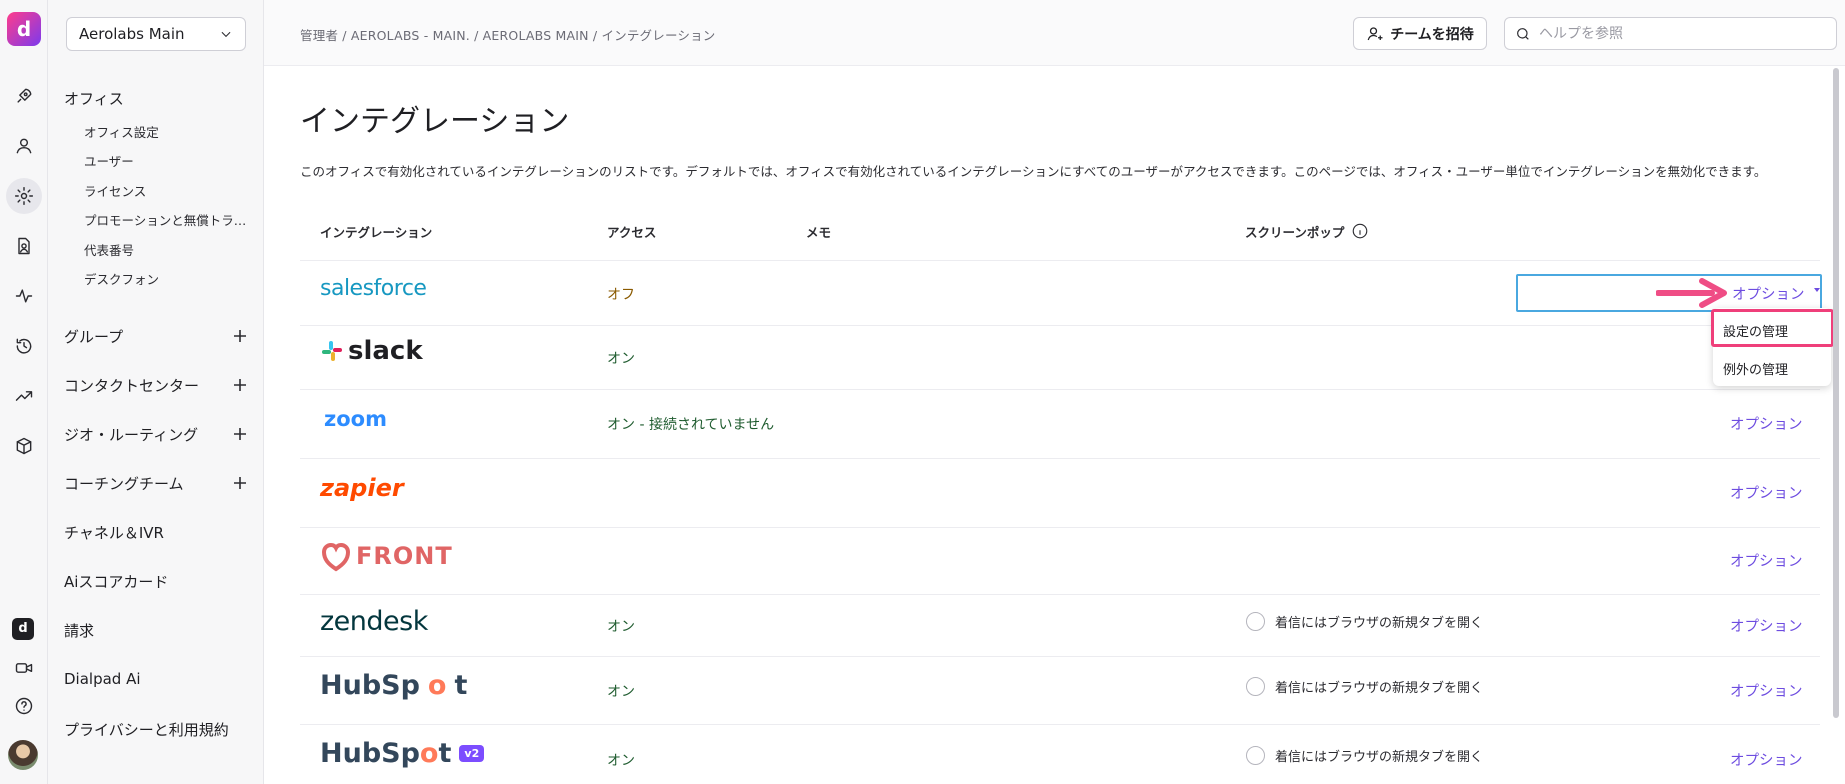 This screenshot has height=784, width=1845. What do you see at coordinates (1375, 33) in the screenshot?
I see `add-user-icon` at bounding box center [1375, 33].